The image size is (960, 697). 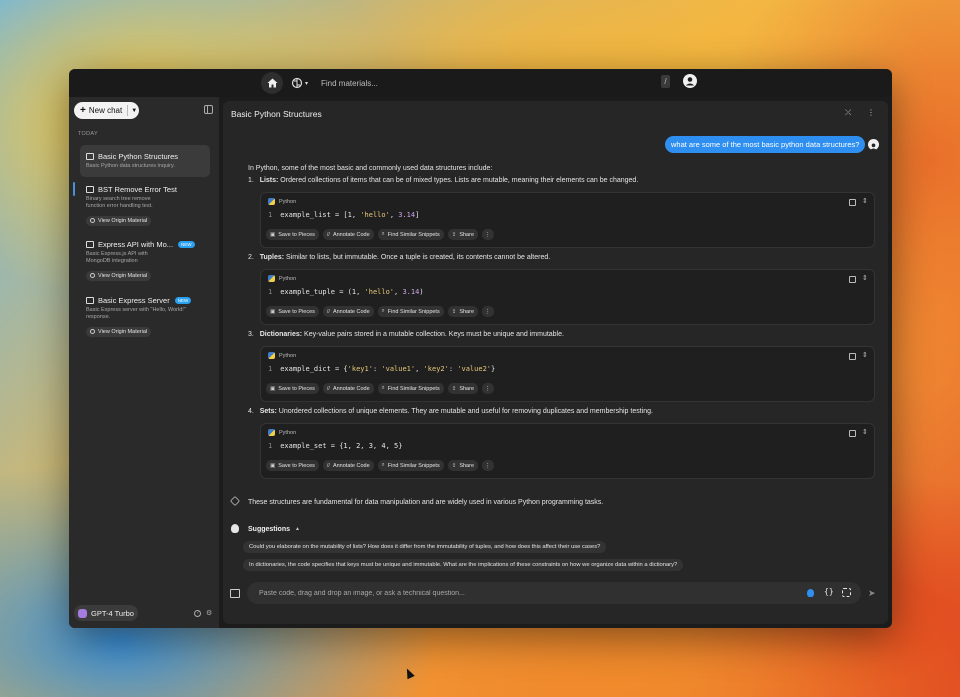 I want to click on home-button, so click(x=272, y=83).